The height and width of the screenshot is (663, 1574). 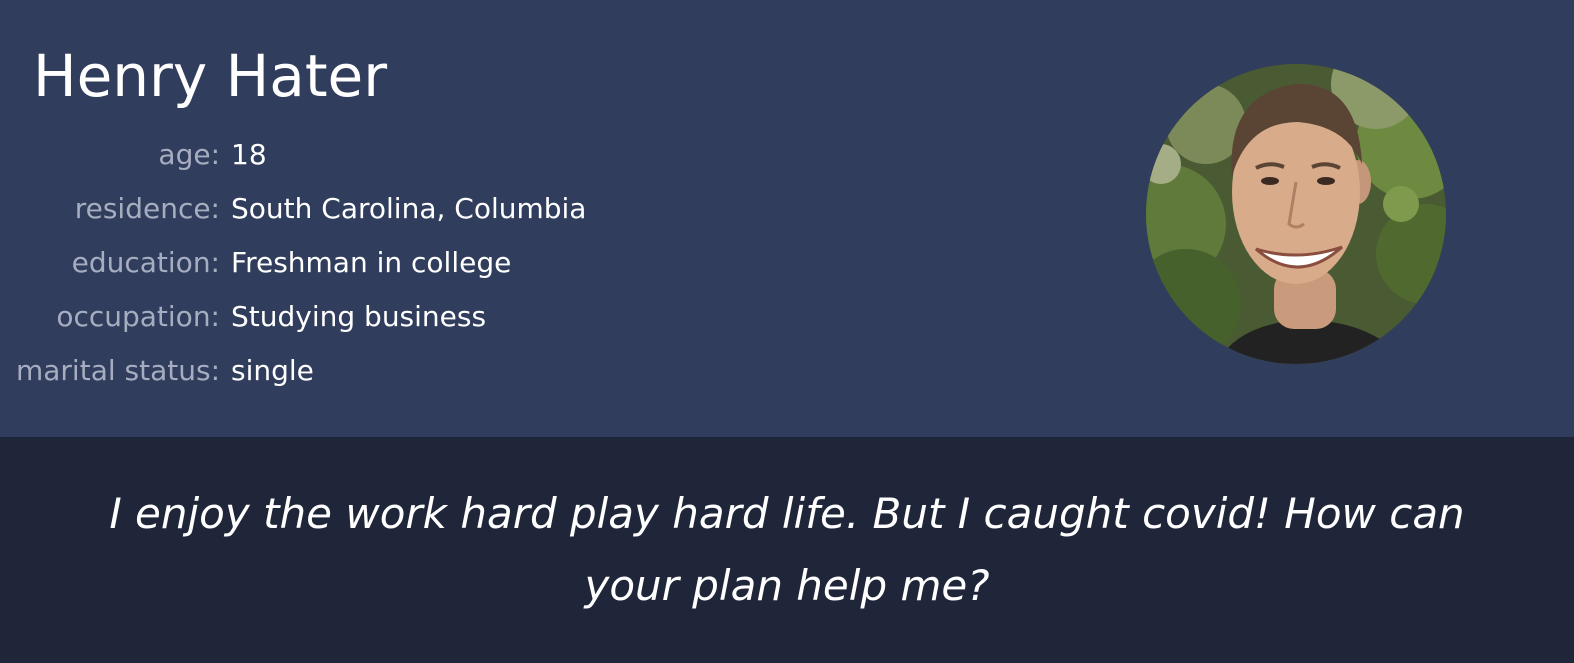 I want to click on detail-label: education:, so click(x=145, y=262).